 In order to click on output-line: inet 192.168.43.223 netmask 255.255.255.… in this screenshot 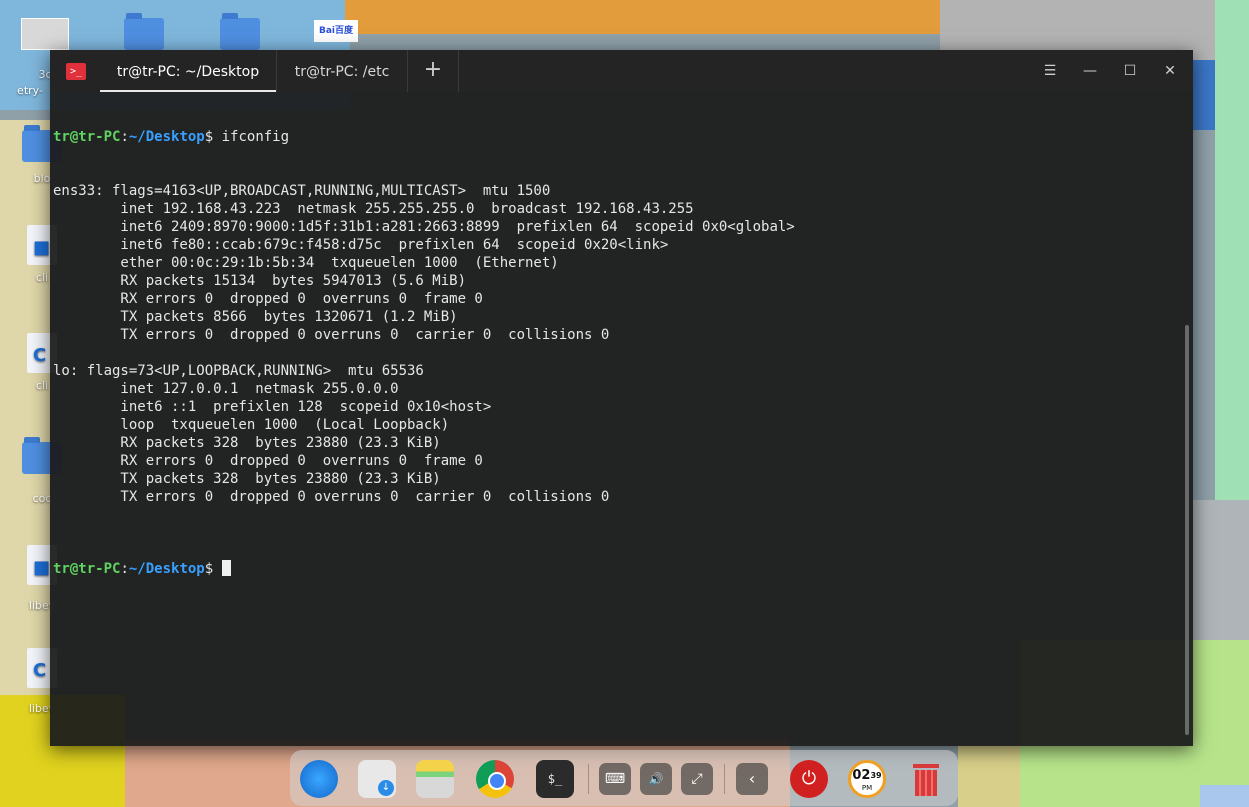, I will do `click(373, 209)`.